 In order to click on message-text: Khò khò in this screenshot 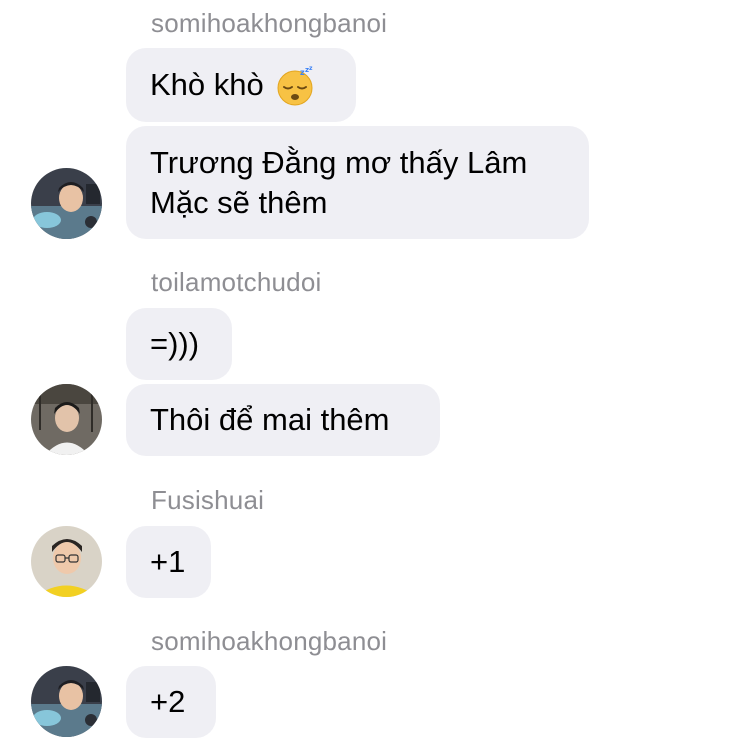, I will do `click(207, 84)`.